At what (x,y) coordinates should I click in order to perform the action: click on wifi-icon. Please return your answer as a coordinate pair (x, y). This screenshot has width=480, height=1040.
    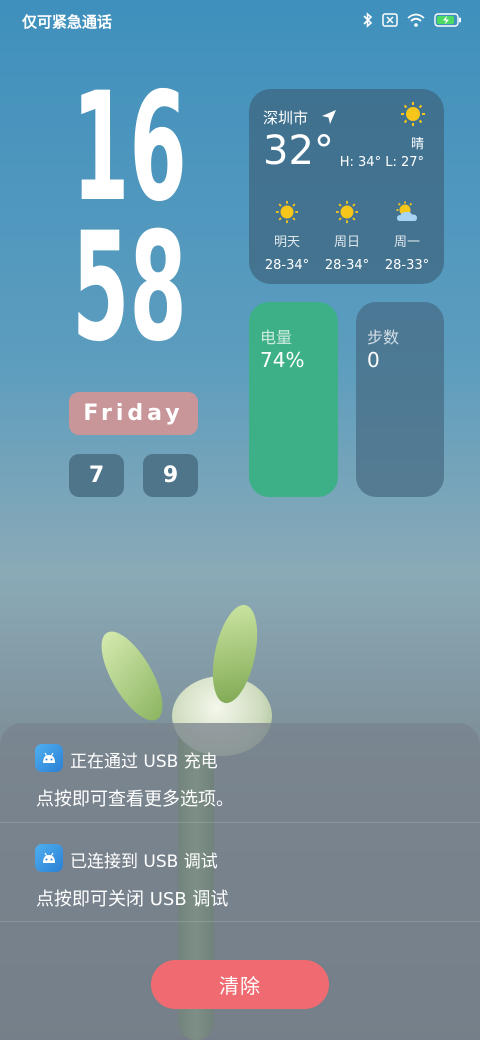
    Looking at the image, I should click on (416, 20).